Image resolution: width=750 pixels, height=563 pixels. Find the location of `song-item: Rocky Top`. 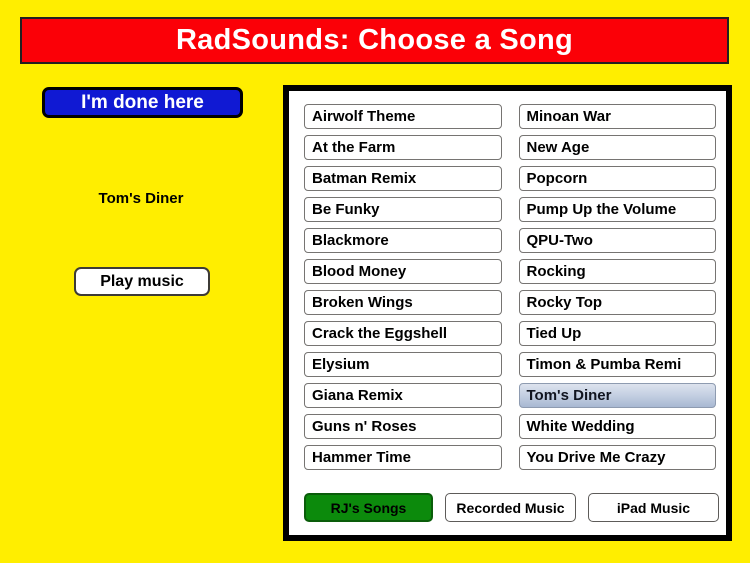

song-item: Rocky Top is located at coordinates (617, 302).